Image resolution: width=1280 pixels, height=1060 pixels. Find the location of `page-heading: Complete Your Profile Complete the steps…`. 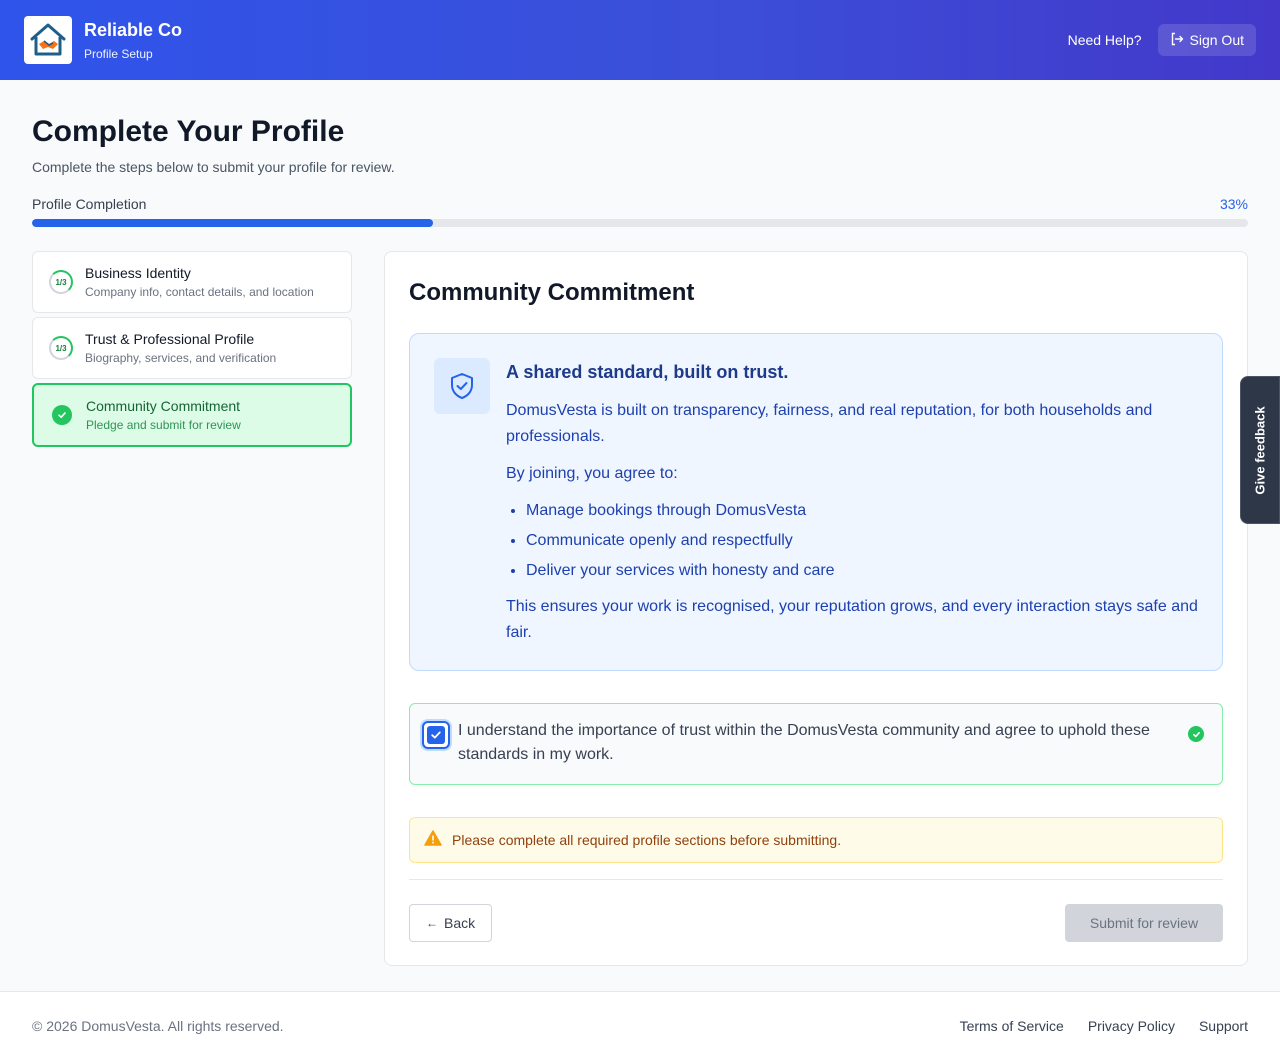

page-heading: Complete Your Profile Complete the steps… is located at coordinates (640, 128).